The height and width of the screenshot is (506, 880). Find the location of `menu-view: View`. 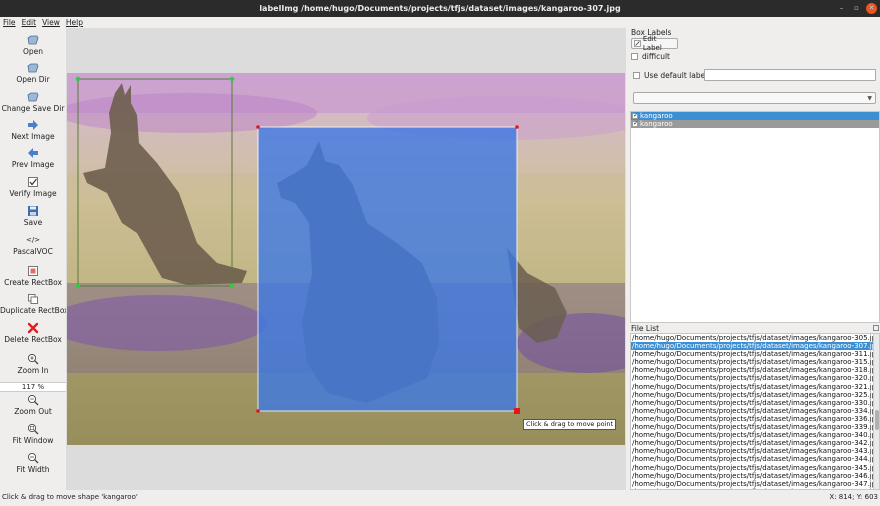

menu-view: View is located at coordinates (51, 22).